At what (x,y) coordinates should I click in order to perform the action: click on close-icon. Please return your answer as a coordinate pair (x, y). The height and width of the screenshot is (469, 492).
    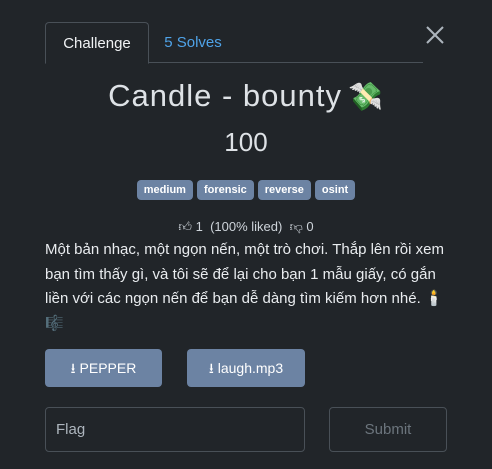
    Looking at the image, I should click on (435, 35).